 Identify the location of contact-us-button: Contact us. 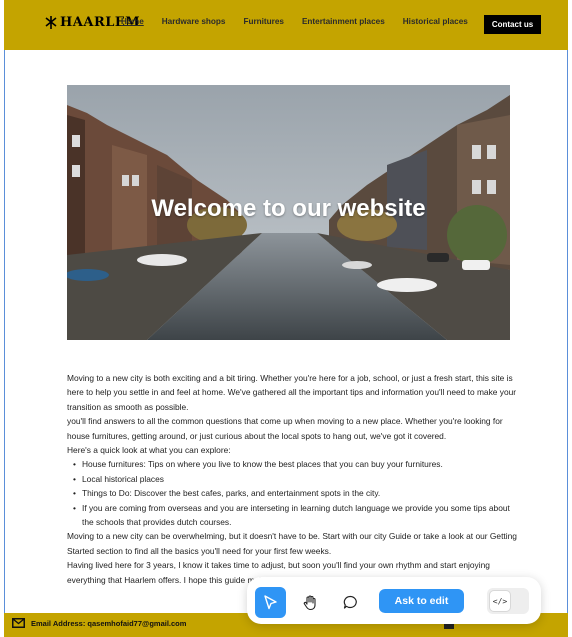
(512, 24).